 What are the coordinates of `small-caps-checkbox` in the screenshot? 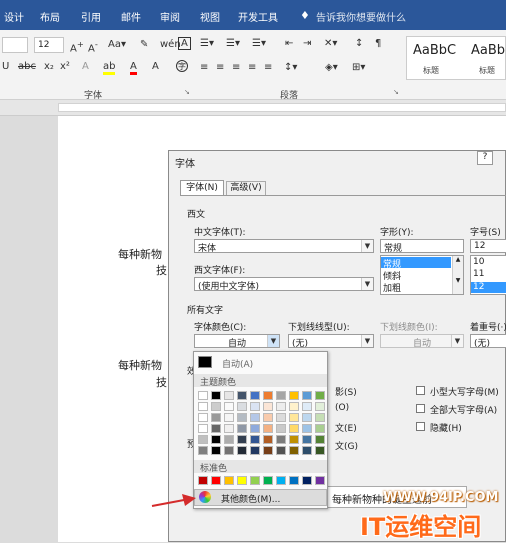 It's located at (420, 390).